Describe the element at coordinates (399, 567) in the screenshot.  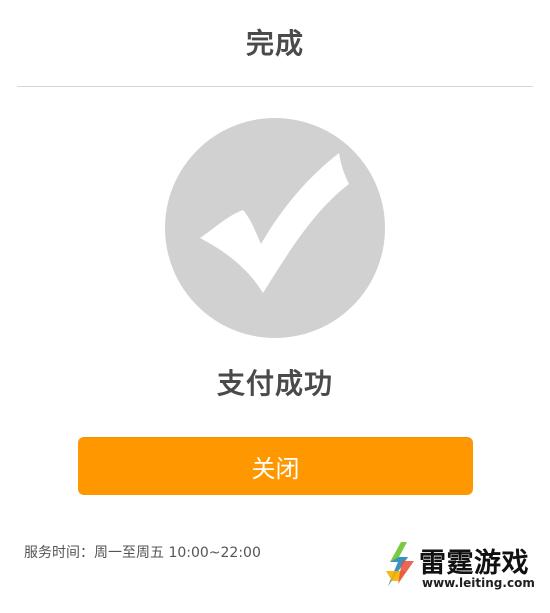
I see `lightning-icon` at that location.